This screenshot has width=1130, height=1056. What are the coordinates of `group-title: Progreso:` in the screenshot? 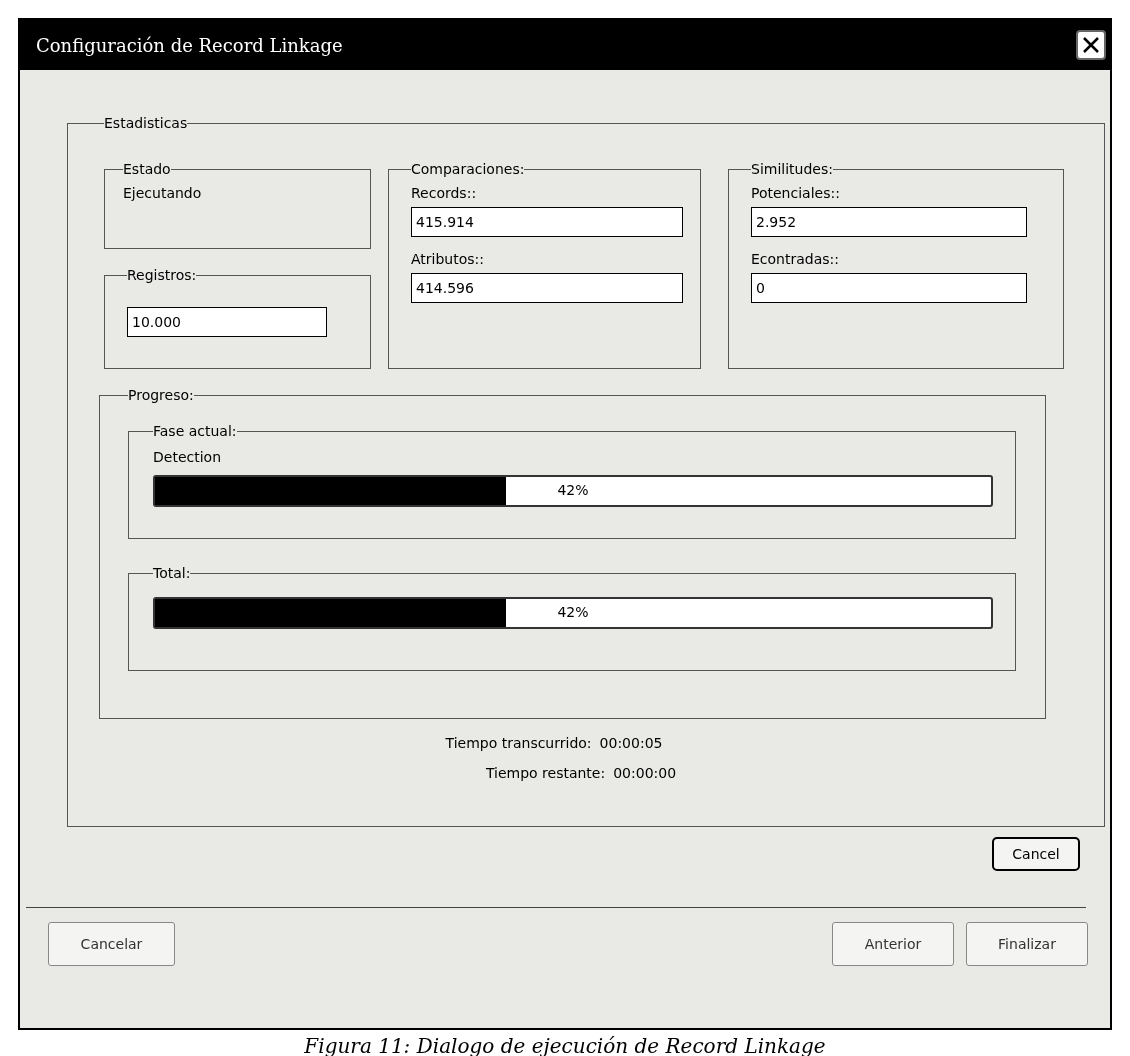 It's located at (161, 395).